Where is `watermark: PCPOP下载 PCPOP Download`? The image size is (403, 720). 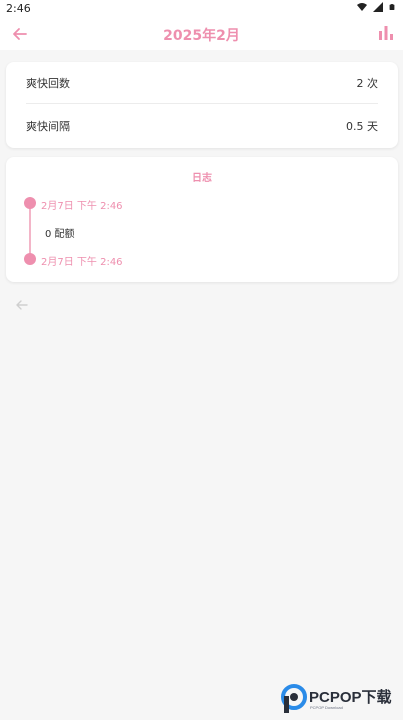
watermark: PCPOP下载 PCPOP Download is located at coordinates (341, 700).